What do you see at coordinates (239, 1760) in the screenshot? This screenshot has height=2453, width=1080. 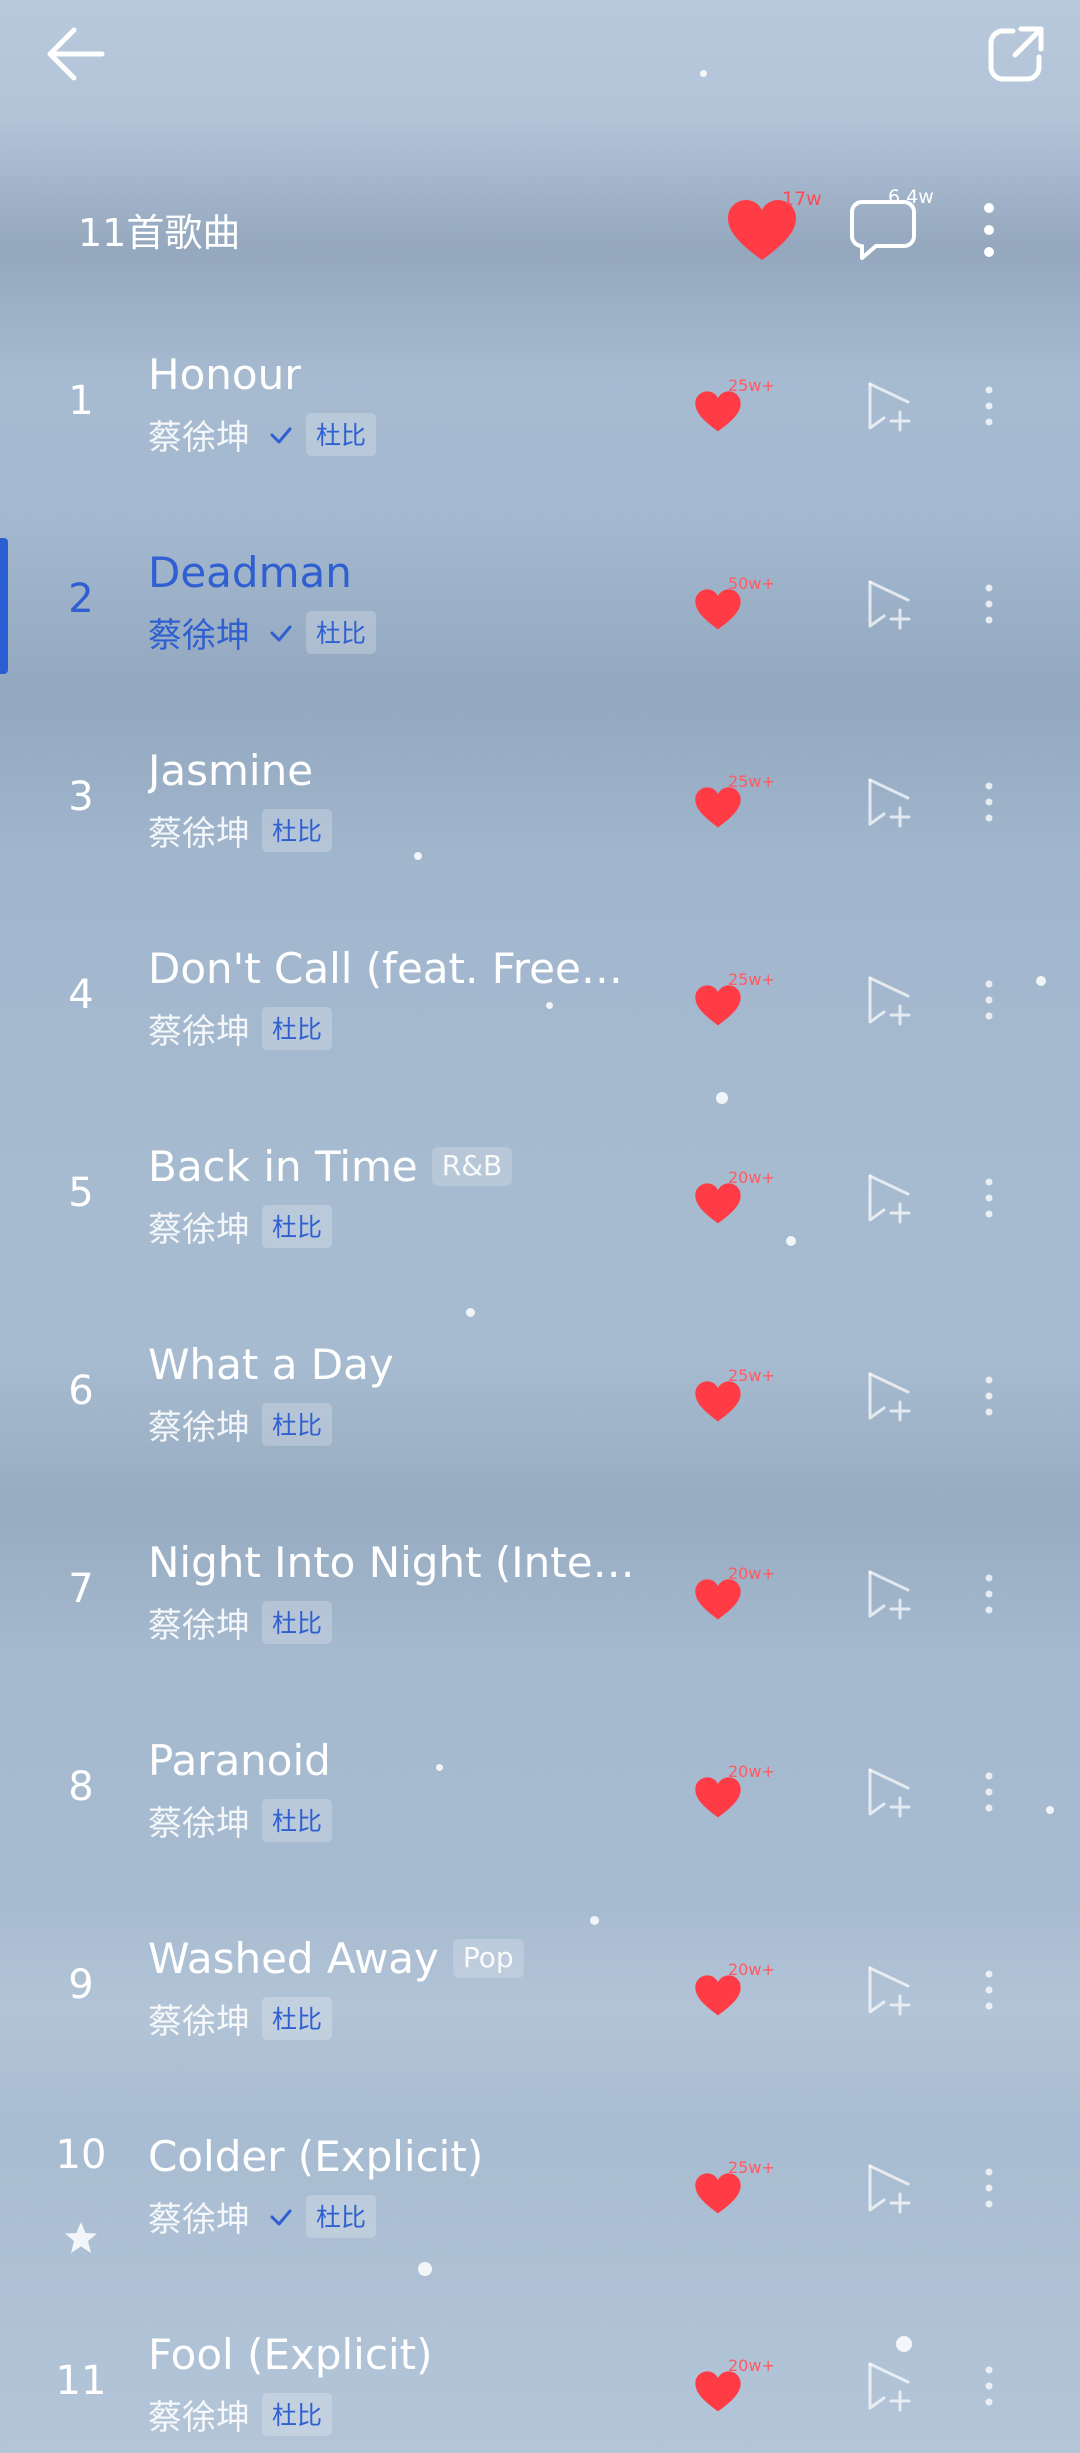 I see `track-title: Paranoid` at bounding box center [239, 1760].